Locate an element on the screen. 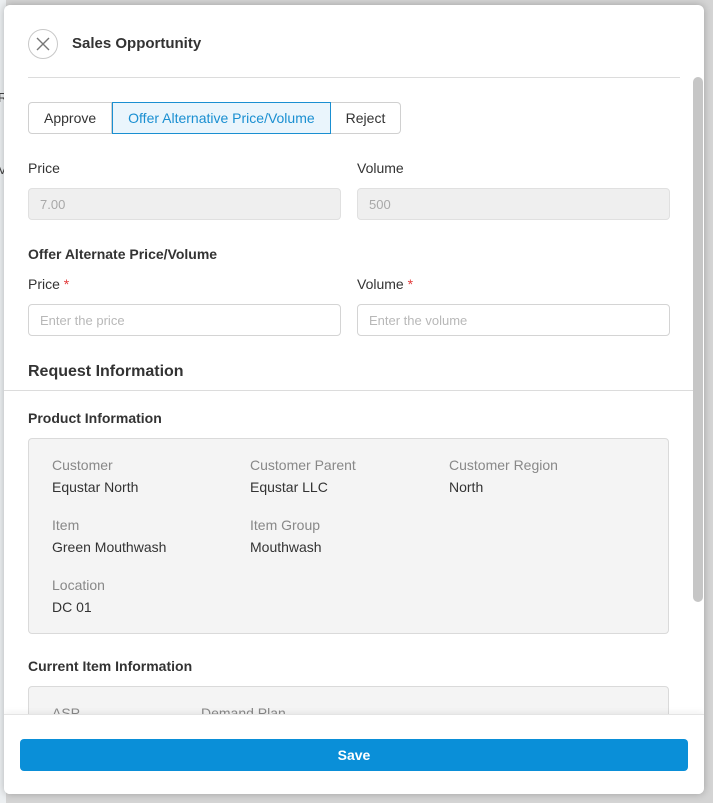 The image size is (713, 803). offer-heading: Offer Alternate Price/Volume is located at coordinates (123, 254).